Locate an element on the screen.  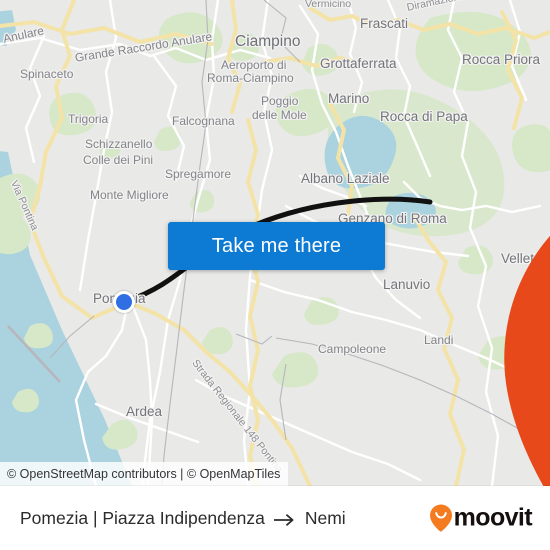
origin-dot is located at coordinates (124, 302).